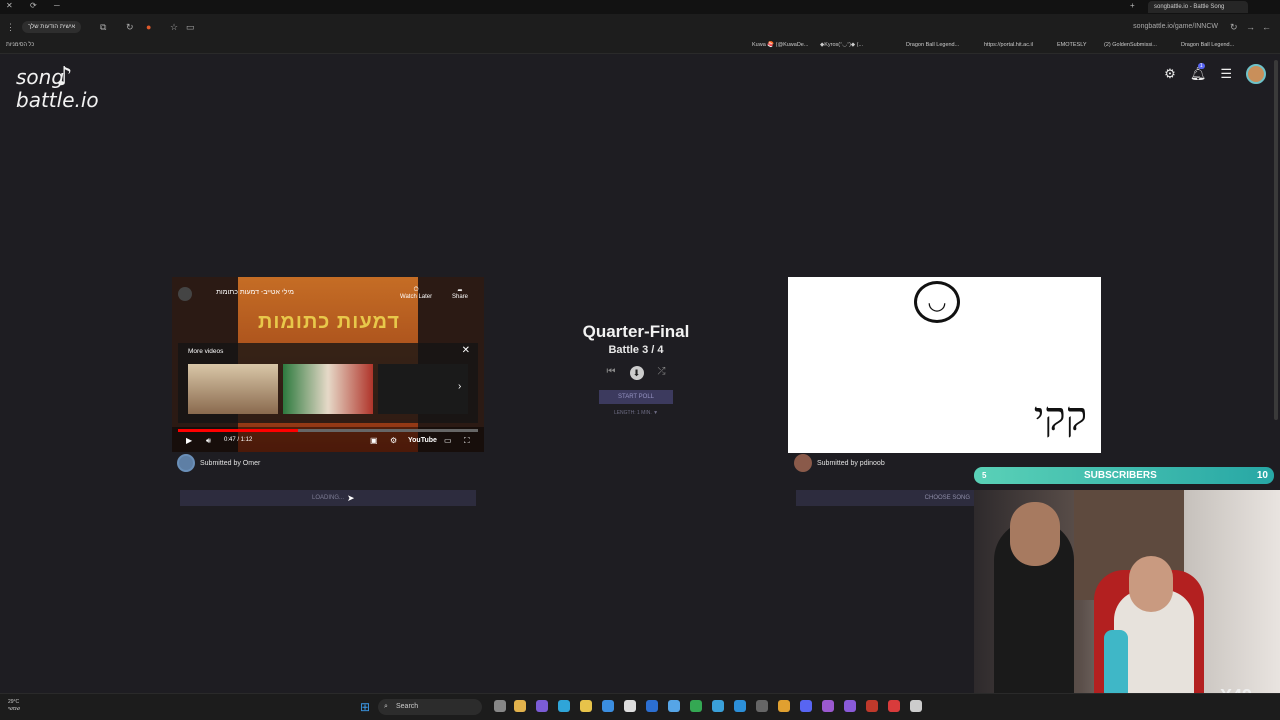  What do you see at coordinates (640, 706) in the screenshot?
I see `windows-taskbar: 29°C שמשי ⊞ ⌕ Search` at bounding box center [640, 706].